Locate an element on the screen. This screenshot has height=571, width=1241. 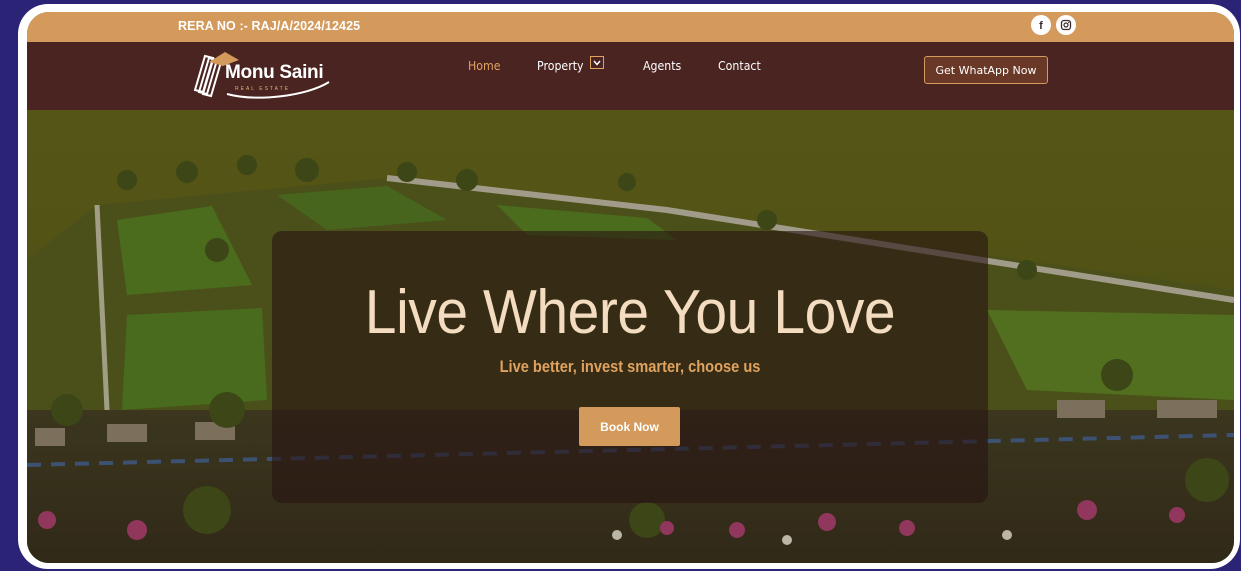
nav-home: Home is located at coordinates (484, 65).